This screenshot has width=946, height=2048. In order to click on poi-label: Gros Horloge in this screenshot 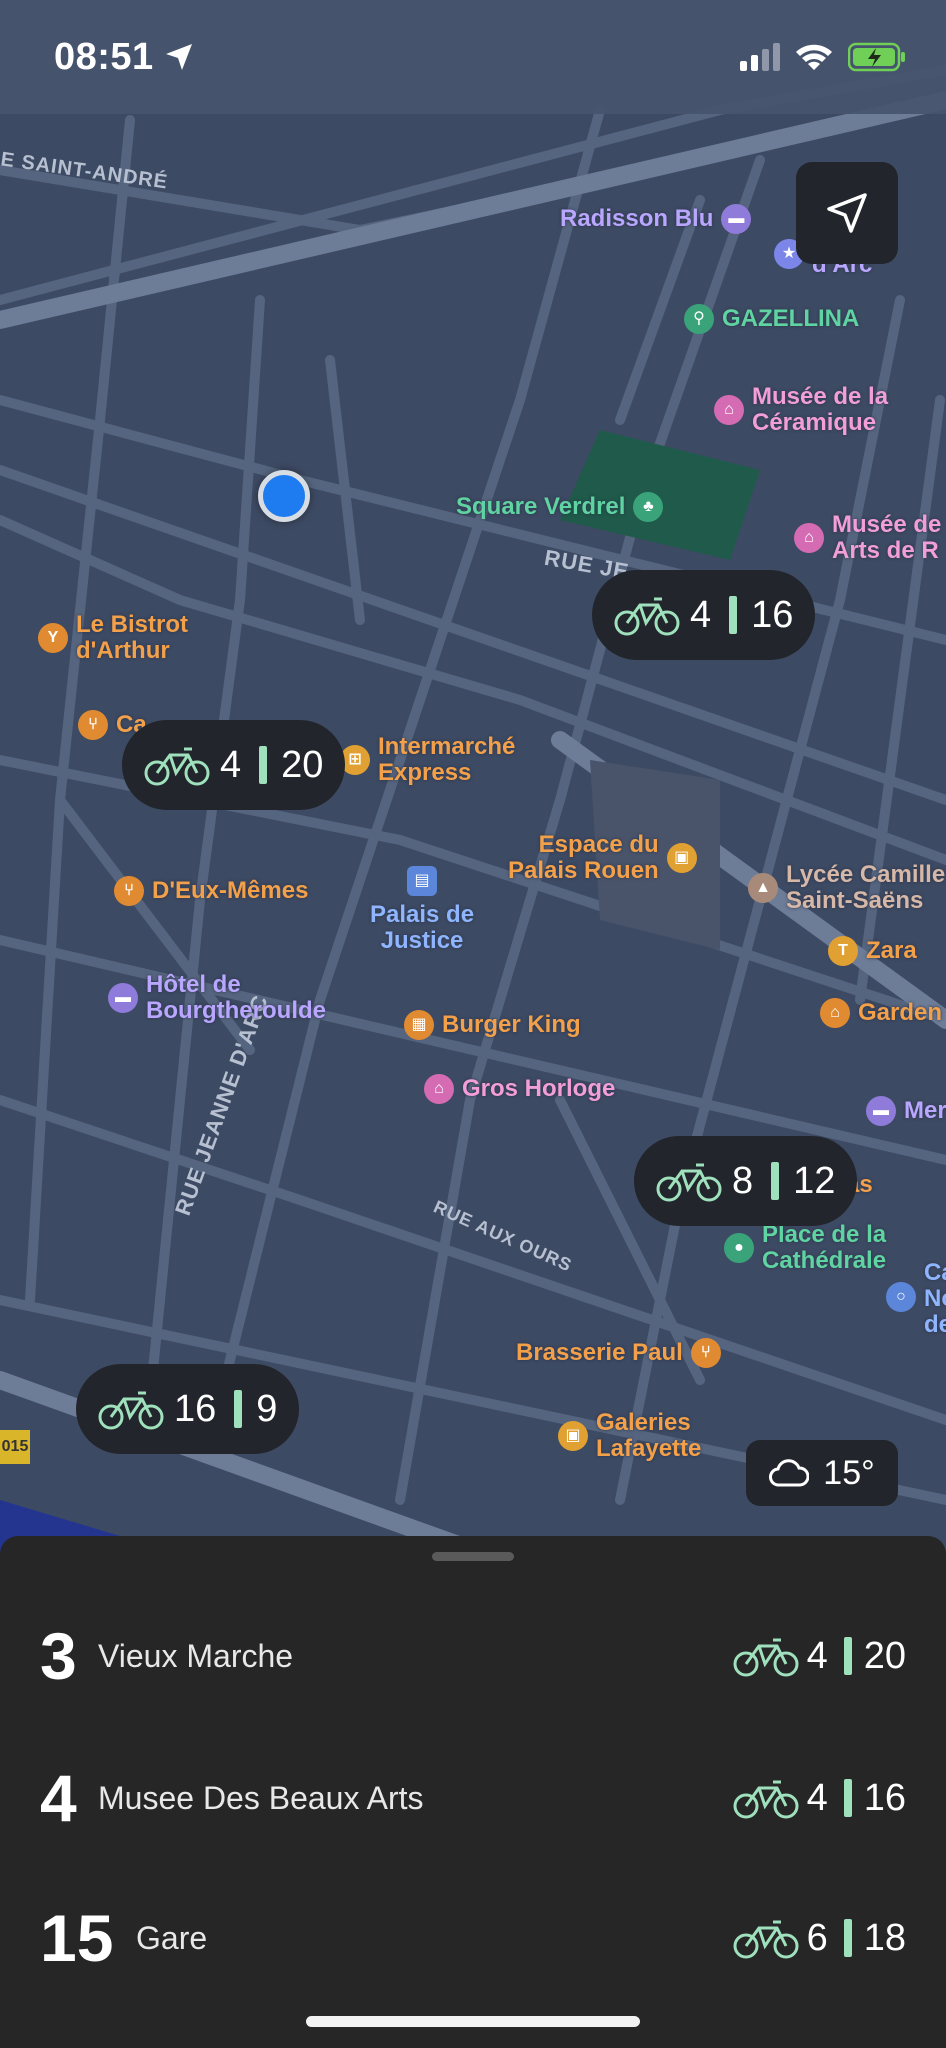, I will do `click(539, 1088)`.